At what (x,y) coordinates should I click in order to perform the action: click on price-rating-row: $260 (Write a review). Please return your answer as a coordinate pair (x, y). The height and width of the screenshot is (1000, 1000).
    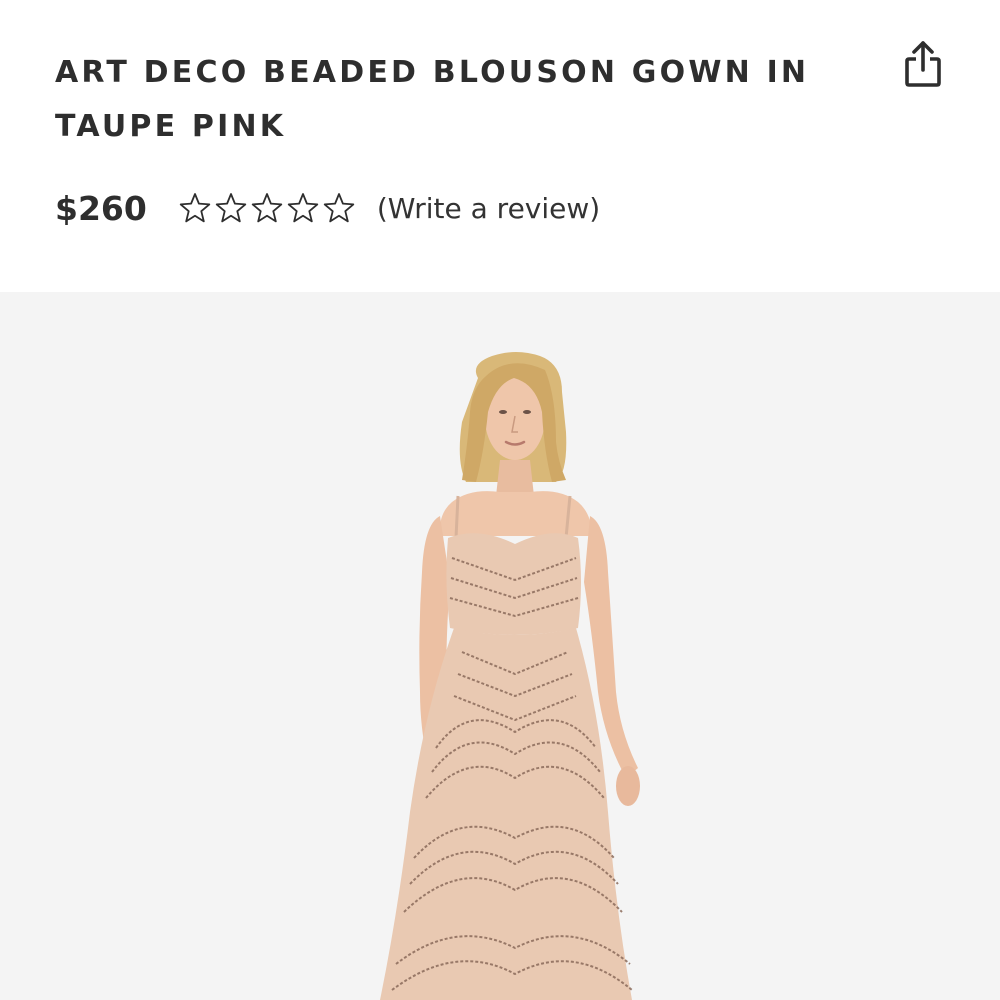
    Looking at the image, I should click on (327, 208).